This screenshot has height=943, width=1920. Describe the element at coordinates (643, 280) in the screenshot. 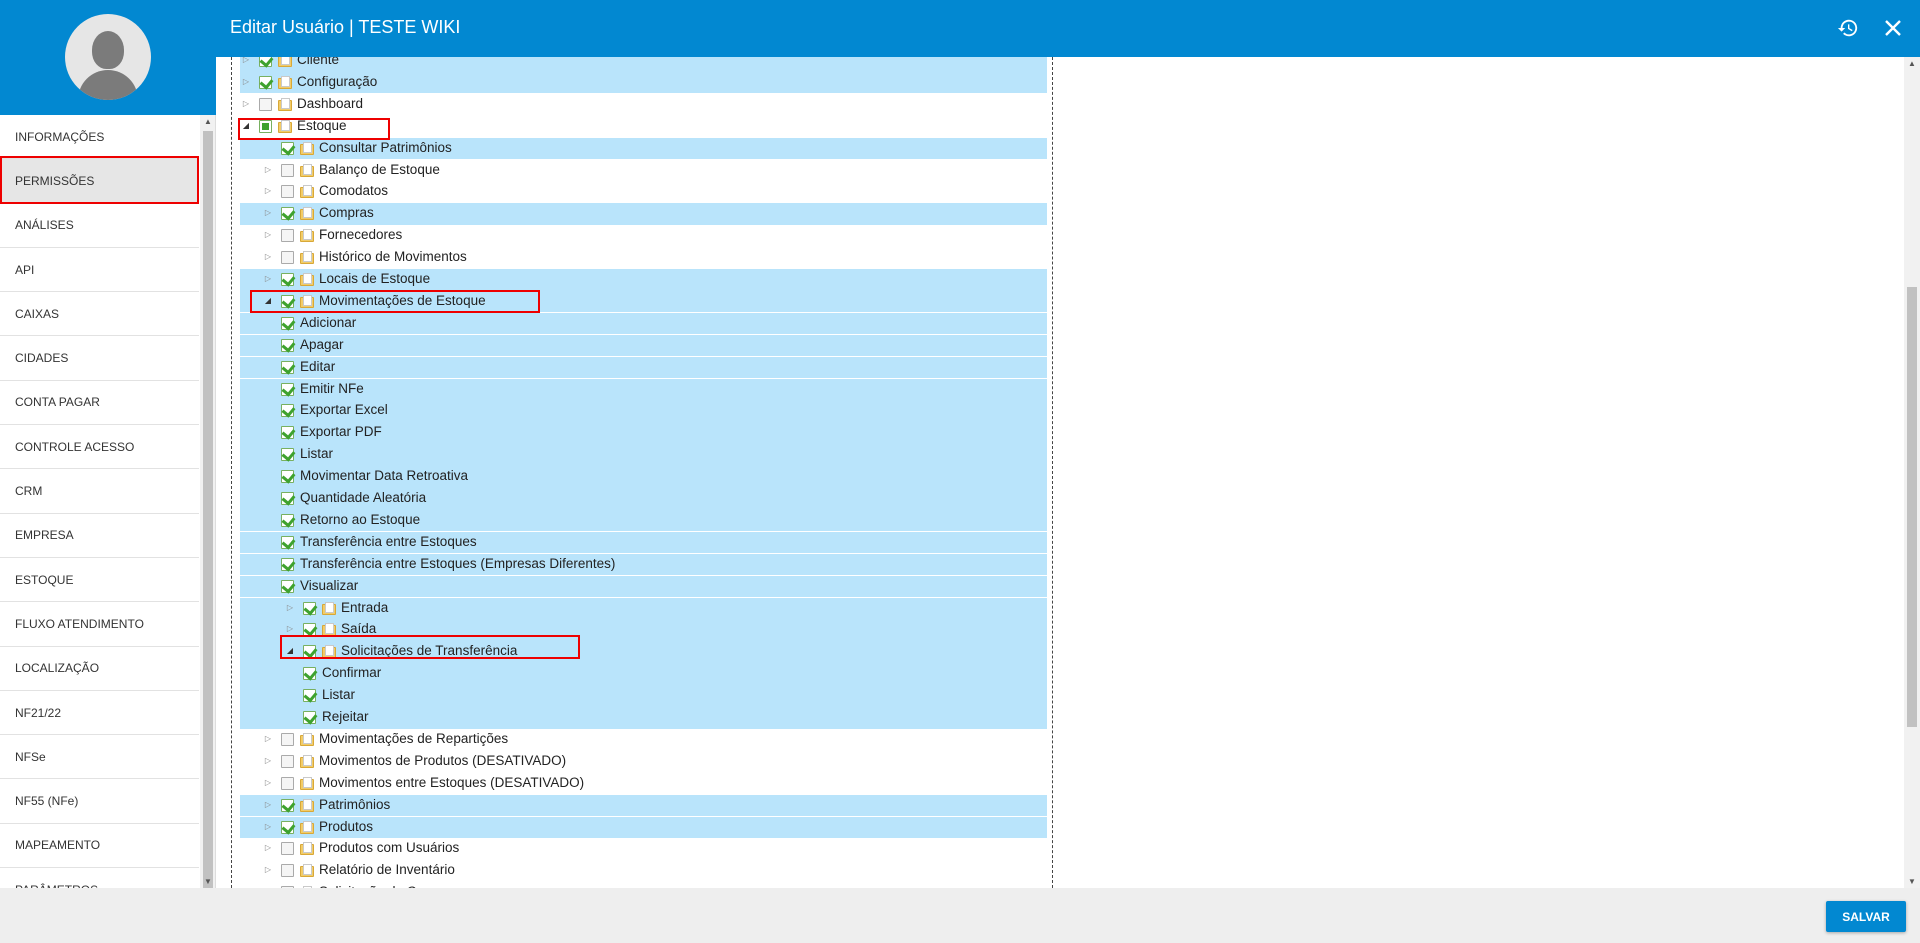

I see `tree-node: ▷ Locais de Estoque` at that location.